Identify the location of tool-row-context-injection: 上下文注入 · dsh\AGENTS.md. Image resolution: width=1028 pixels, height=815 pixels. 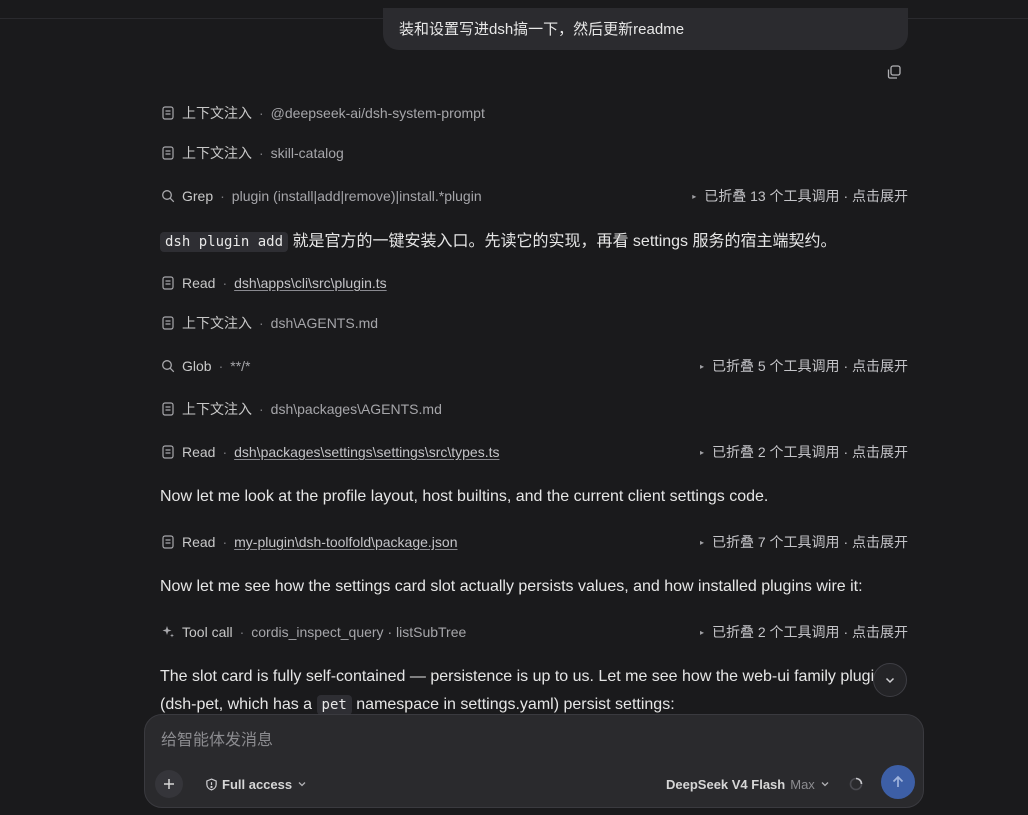
(534, 323).